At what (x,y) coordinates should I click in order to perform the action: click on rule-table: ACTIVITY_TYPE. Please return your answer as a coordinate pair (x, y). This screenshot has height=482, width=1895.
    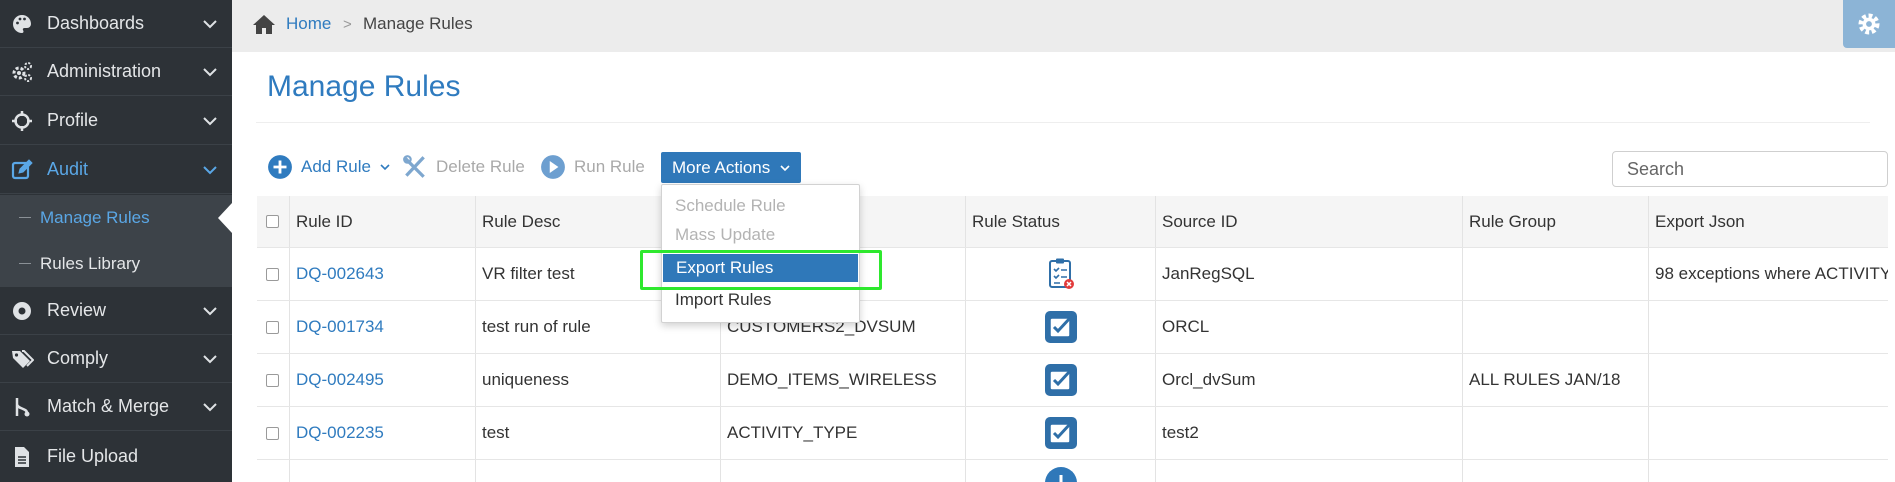
    Looking at the image, I should click on (842, 433).